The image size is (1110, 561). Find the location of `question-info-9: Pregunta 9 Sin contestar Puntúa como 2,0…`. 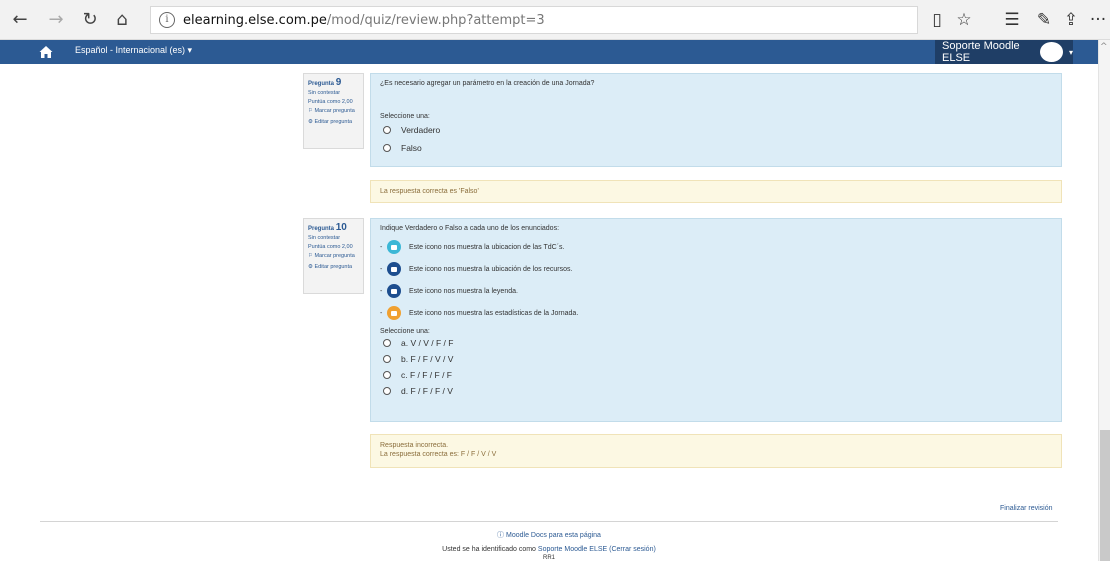

question-info-9: Pregunta 9 Sin contestar Puntúa como 2,0… is located at coordinates (333, 111).